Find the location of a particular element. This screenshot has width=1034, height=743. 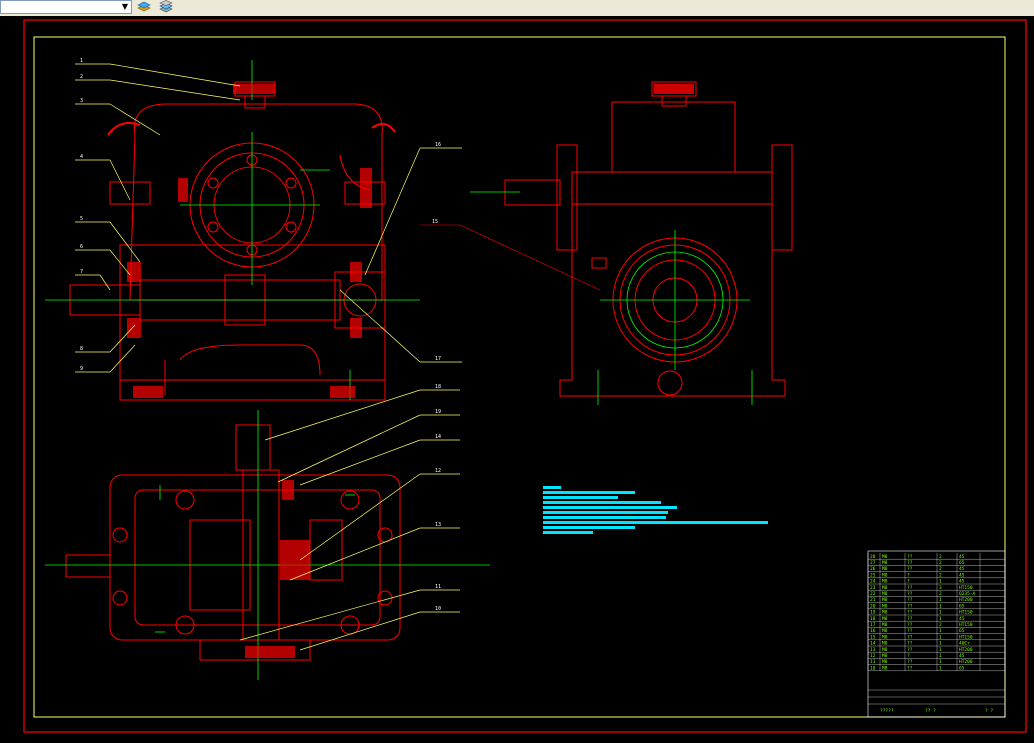

leader-labels-bottom: 18 19 14 12 13 11 10 is located at coordinates (438, 498).